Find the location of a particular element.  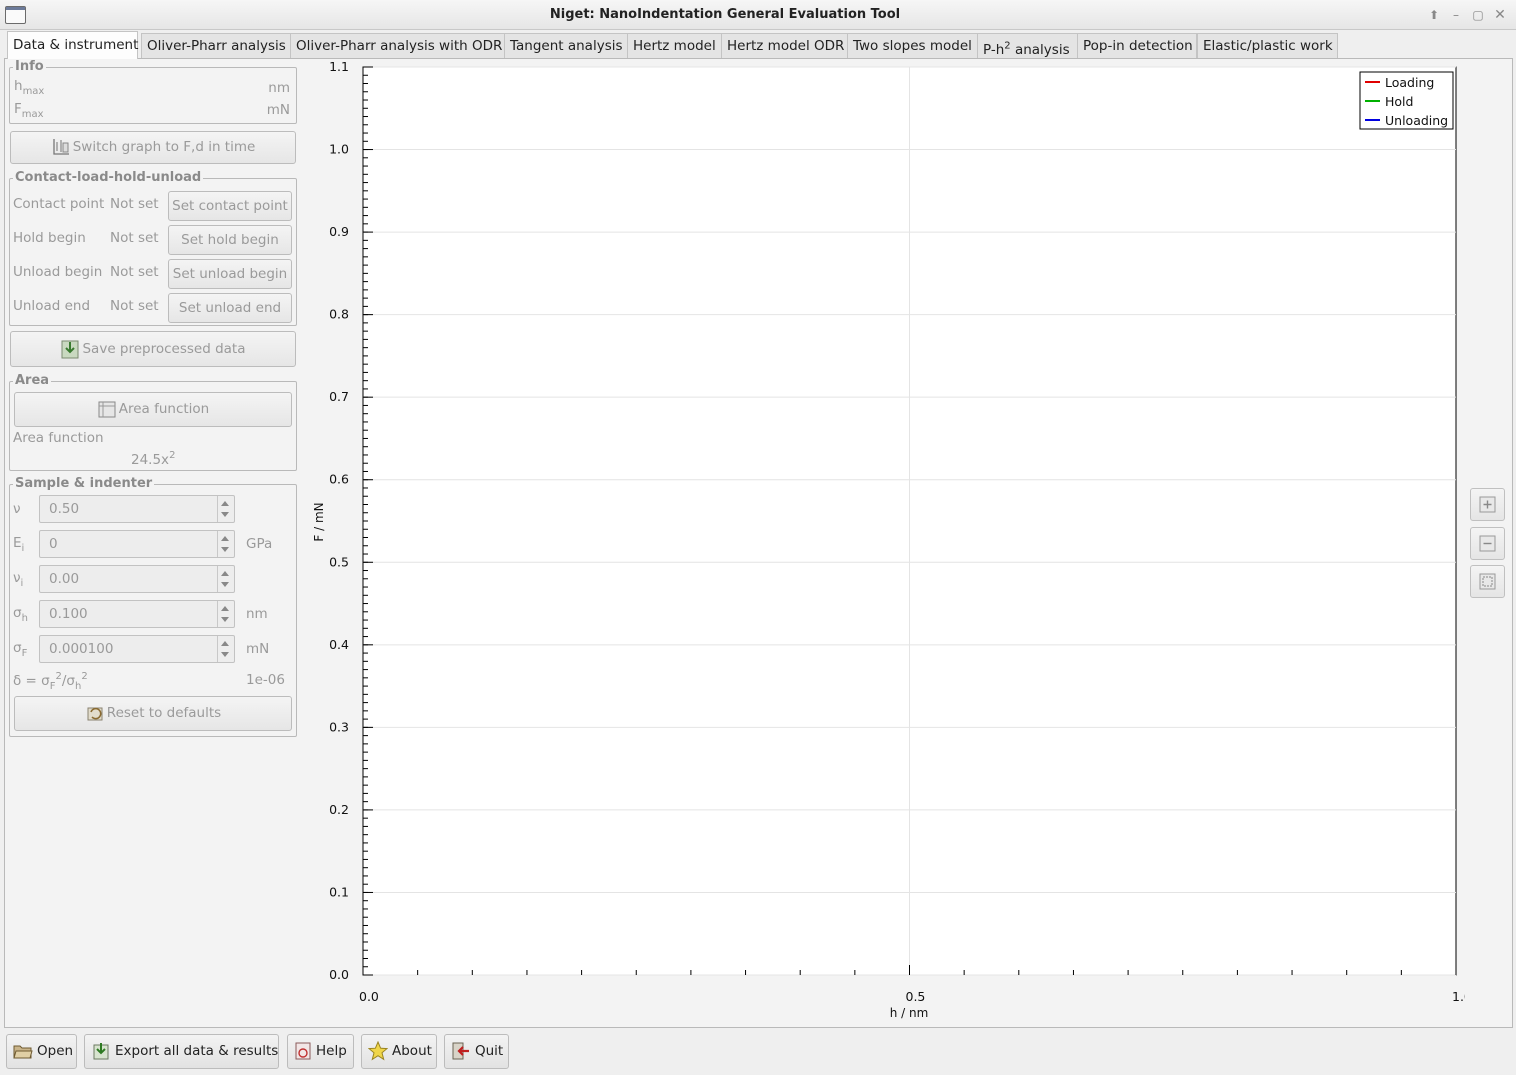

tab-elastic-plastic-work: Elastic/plastic work is located at coordinates (1267, 45).